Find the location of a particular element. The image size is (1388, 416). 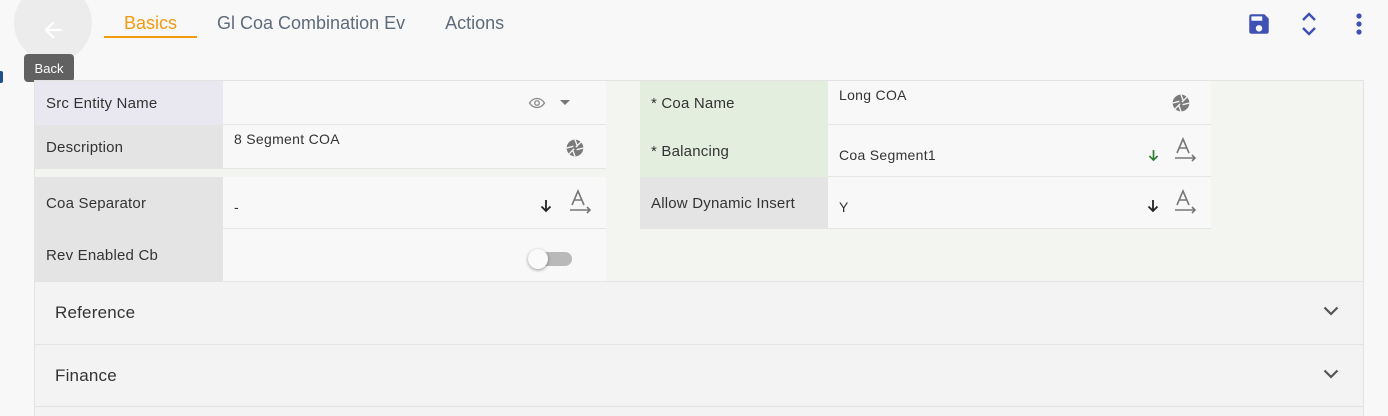

balancing-label: * Balancing is located at coordinates (734, 151).